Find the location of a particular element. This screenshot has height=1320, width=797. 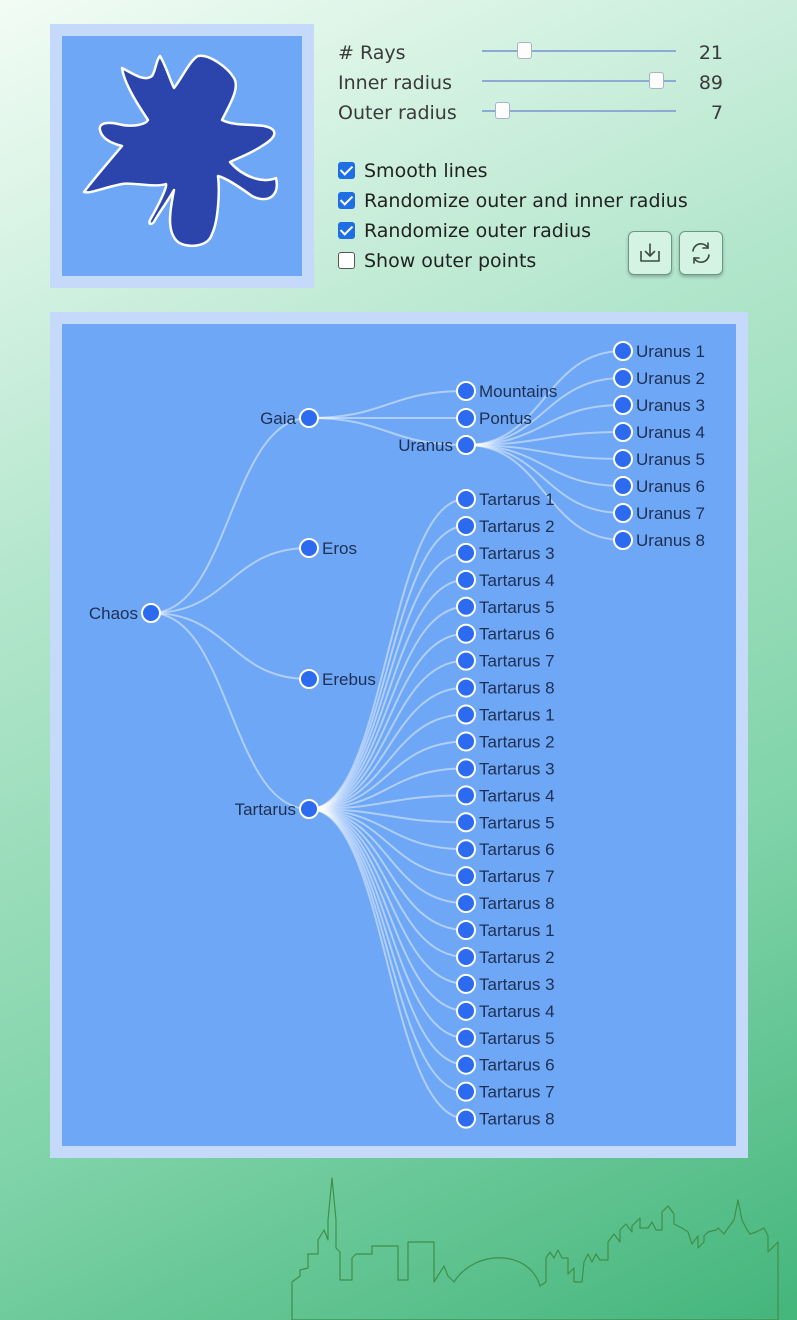

tree-node-tartarus-child-3: Tartarus 3 is located at coordinates (505, 552).